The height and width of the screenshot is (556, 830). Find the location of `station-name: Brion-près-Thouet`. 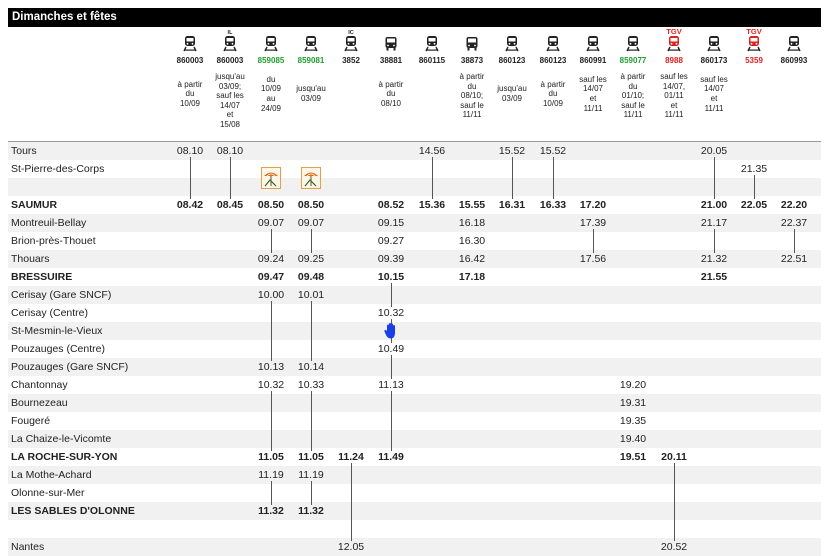

station-name: Brion-près-Thouet is located at coordinates (53, 241).